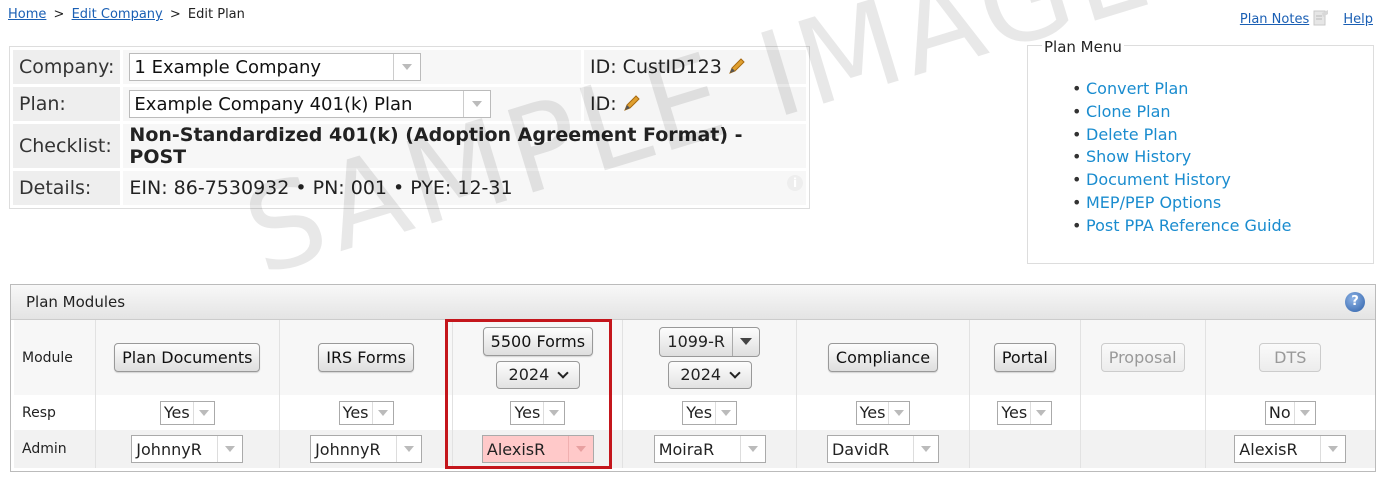  I want to click on 5500-resp-select: Yes, so click(538, 412).